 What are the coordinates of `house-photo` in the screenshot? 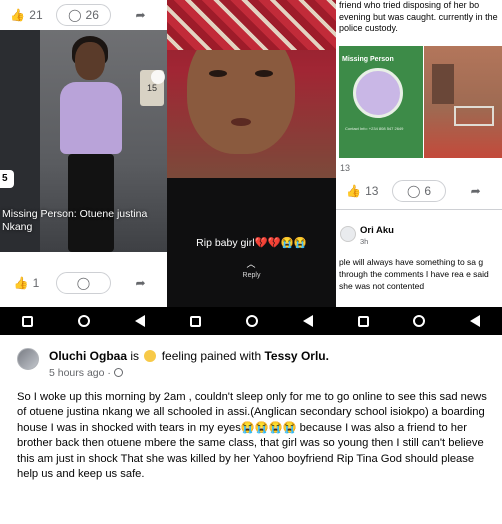 It's located at (463, 102).